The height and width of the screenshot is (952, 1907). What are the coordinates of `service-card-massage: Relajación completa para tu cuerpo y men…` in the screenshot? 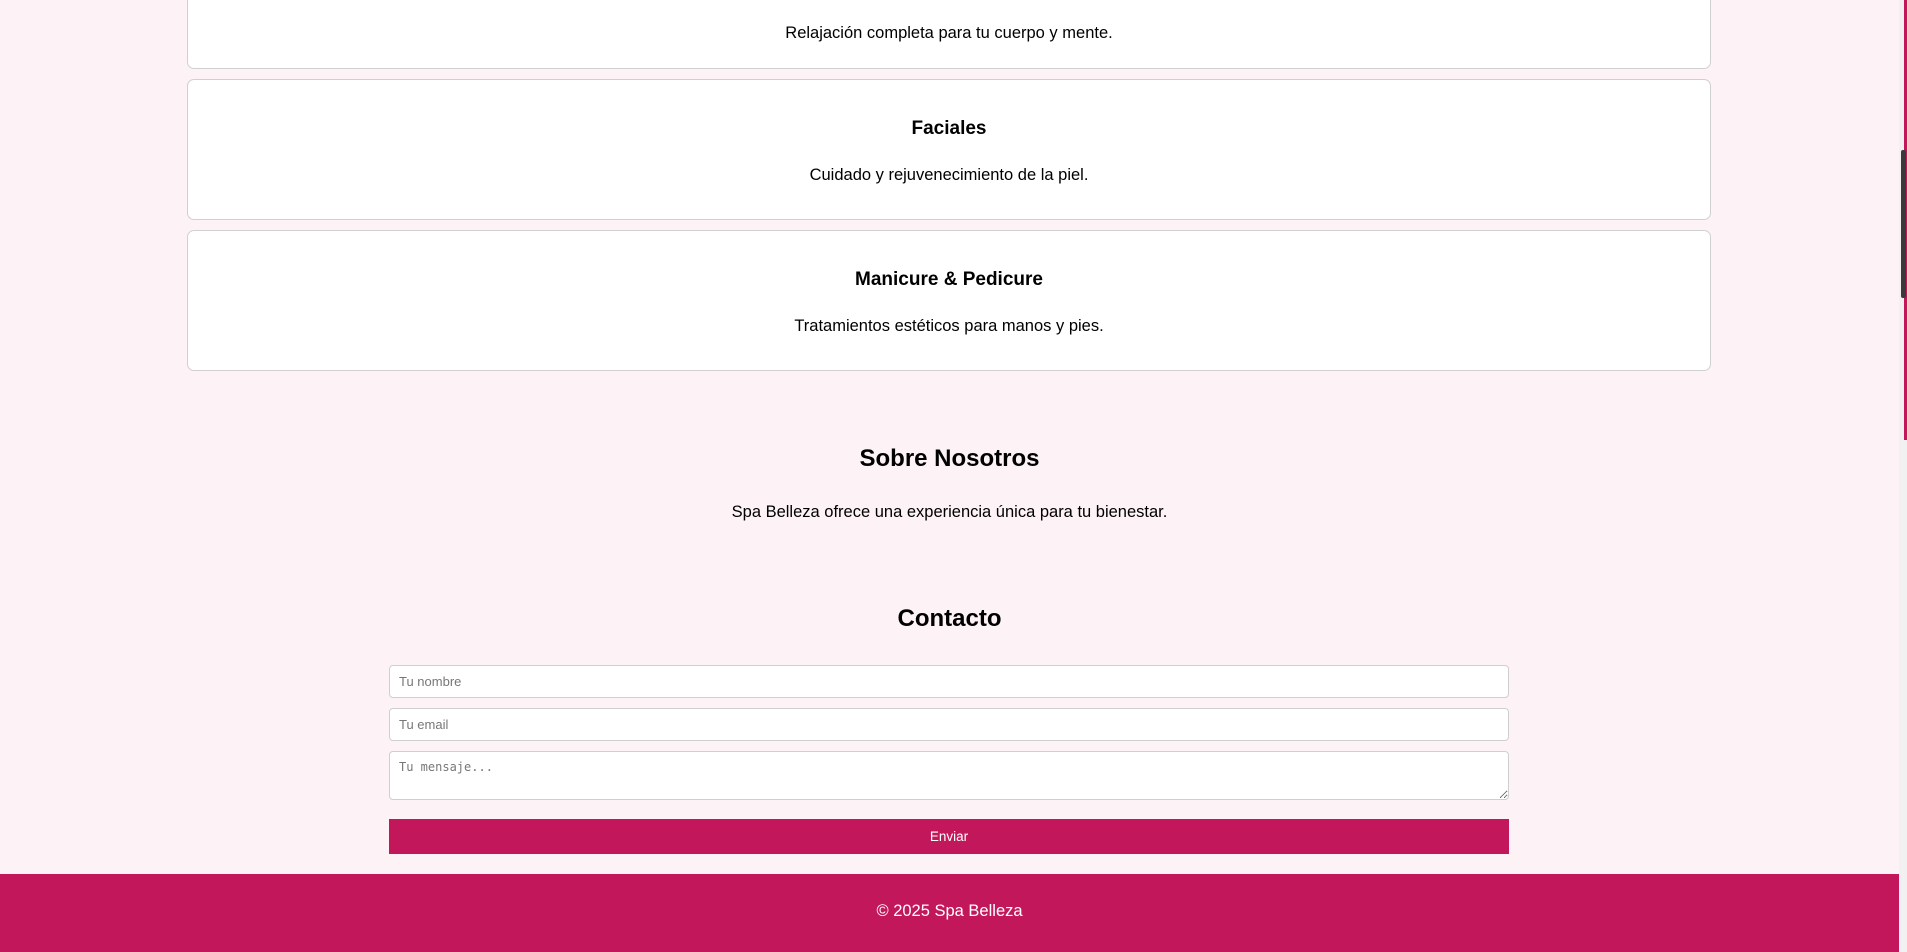 It's located at (949, 34).